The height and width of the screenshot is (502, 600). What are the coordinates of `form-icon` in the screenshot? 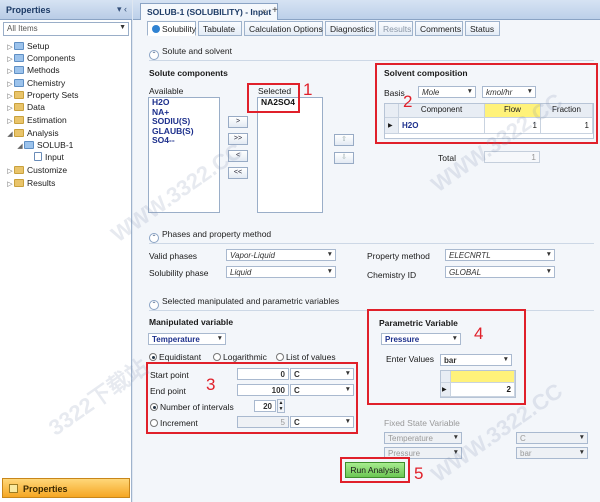 It's located at (38, 156).